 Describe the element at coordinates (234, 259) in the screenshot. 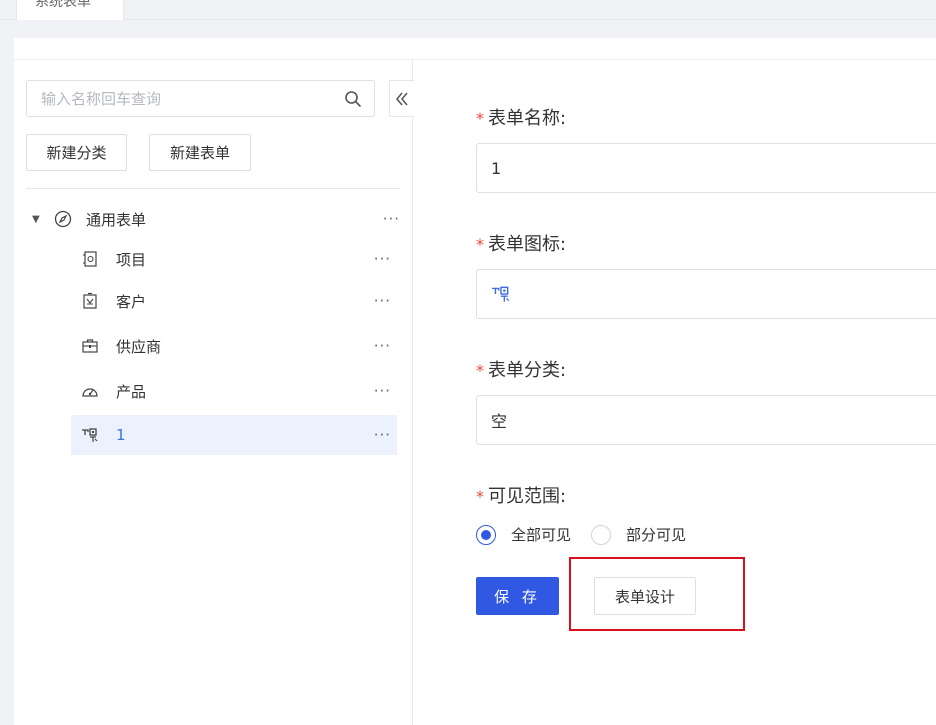

I see `tree-item-project: 项目 ···` at that location.